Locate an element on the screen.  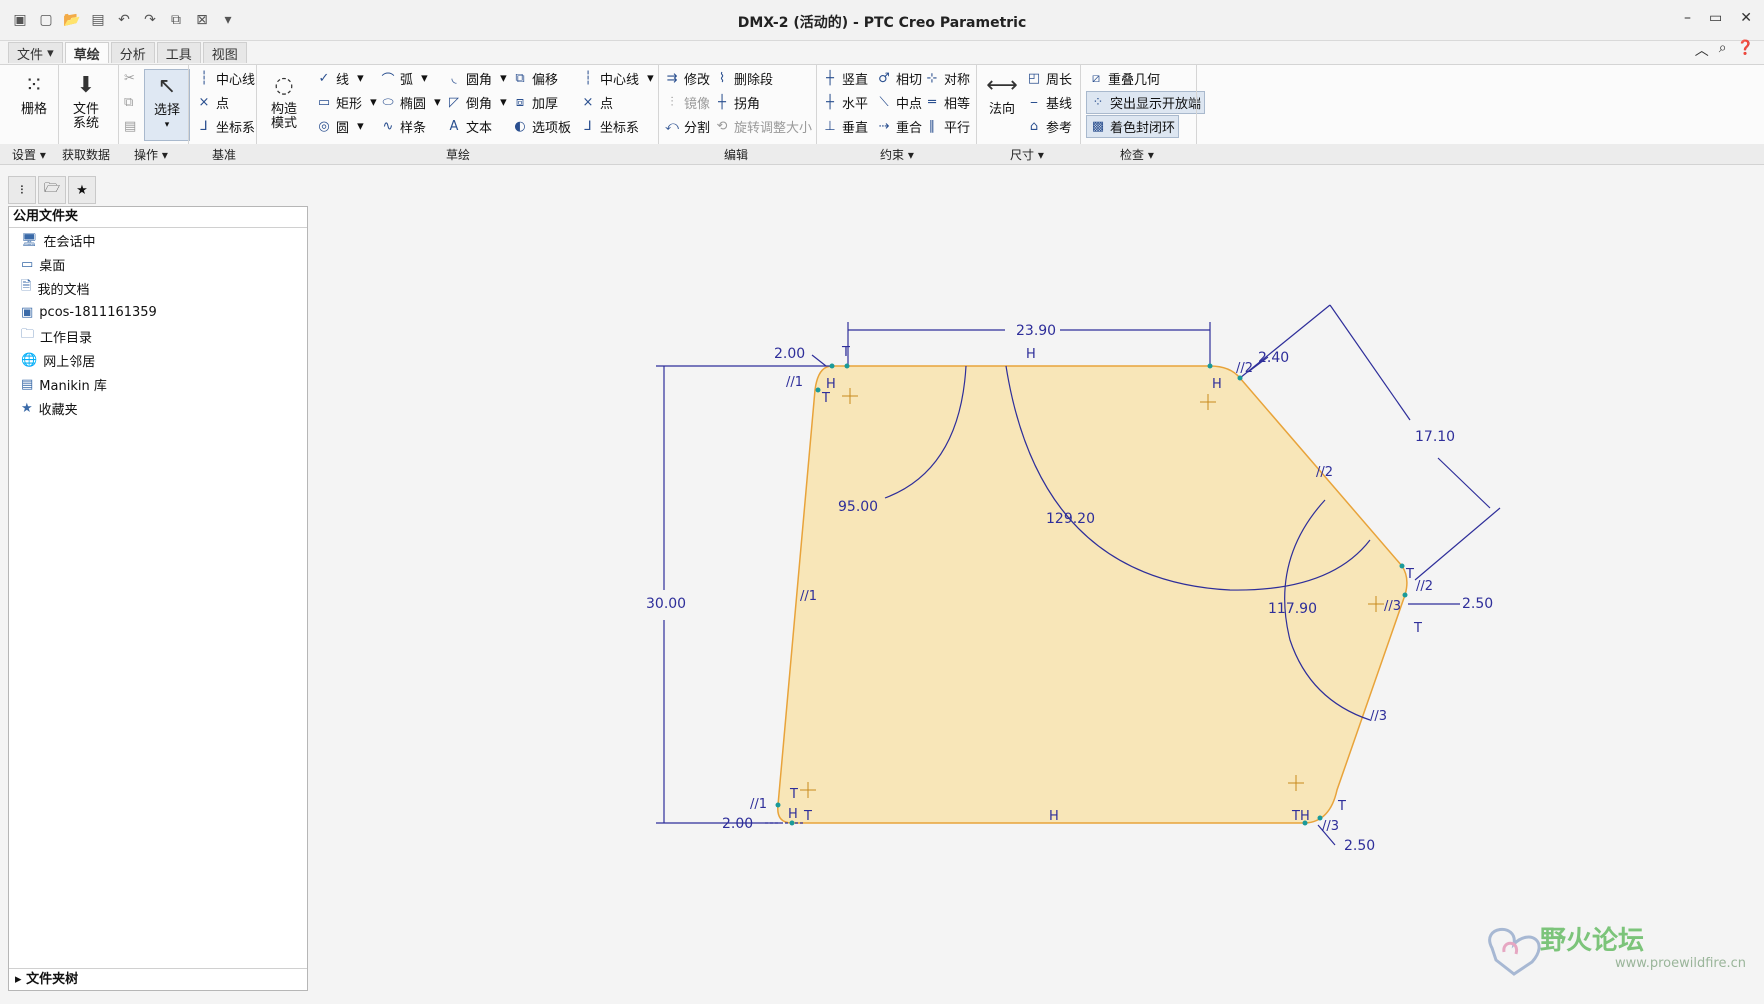
minimize-icon: – is located at coordinates (1687, 18).